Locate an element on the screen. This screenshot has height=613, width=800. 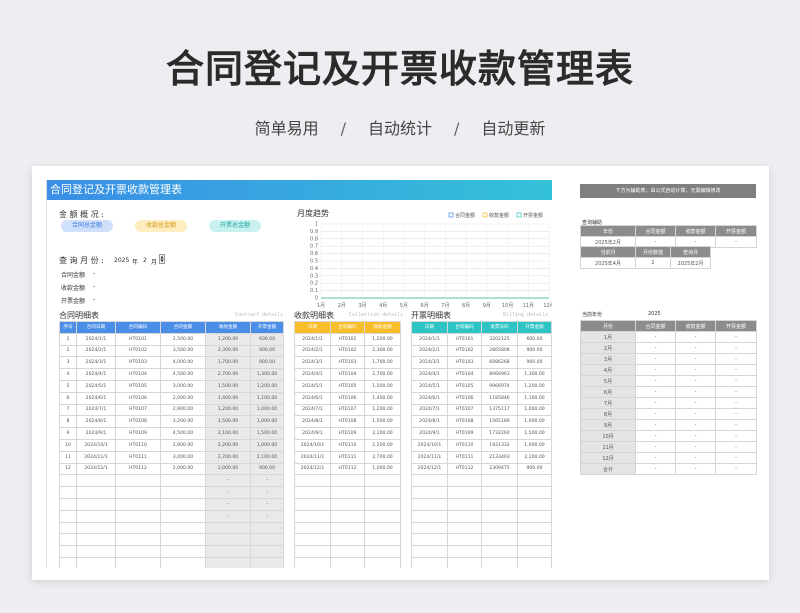
table-cell: HT0104 is located at coordinates (138, 374).